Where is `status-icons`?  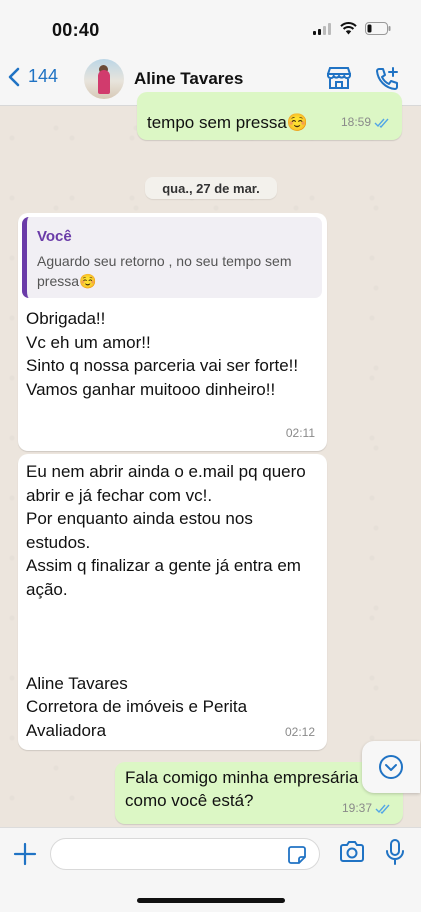 status-icons is located at coordinates (352, 28).